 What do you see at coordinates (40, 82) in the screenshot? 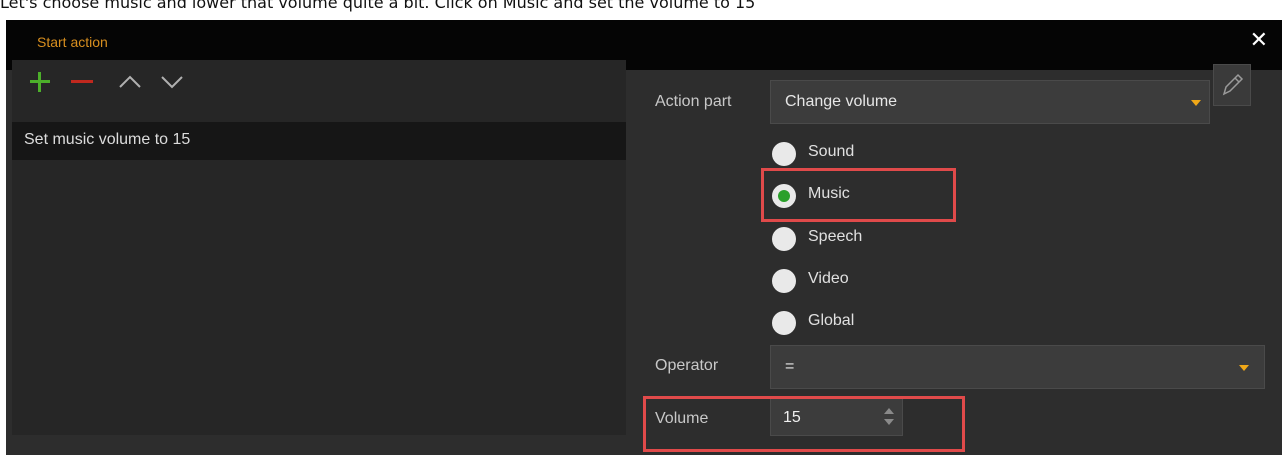
I see `plus-icon` at bounding box center [40, 82].